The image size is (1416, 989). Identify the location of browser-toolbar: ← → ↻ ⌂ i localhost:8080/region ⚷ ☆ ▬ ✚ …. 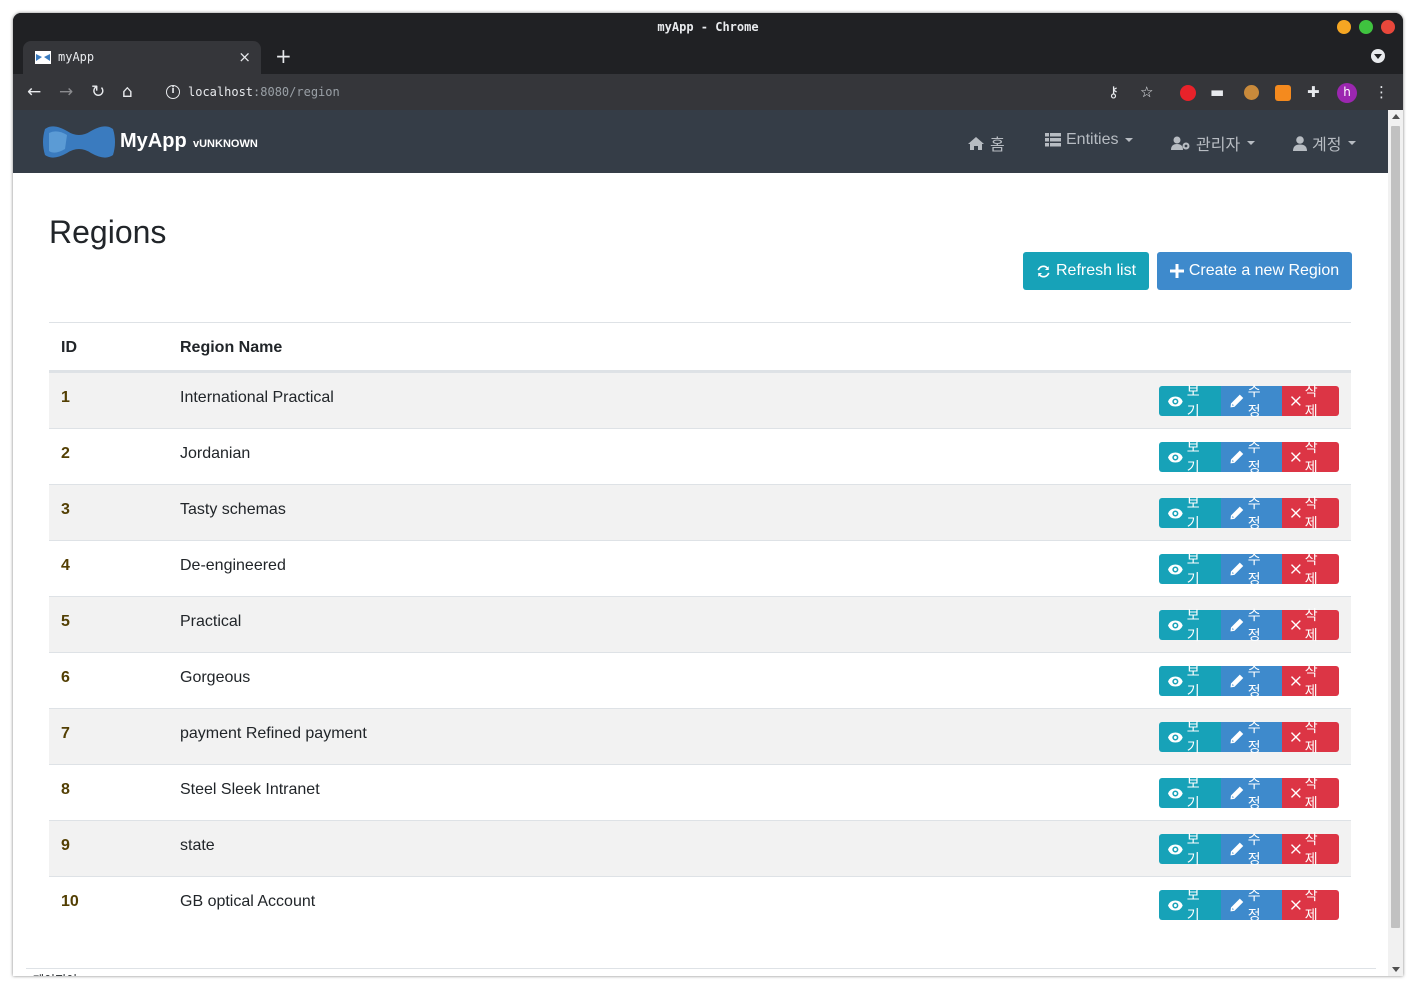
(708, 92).